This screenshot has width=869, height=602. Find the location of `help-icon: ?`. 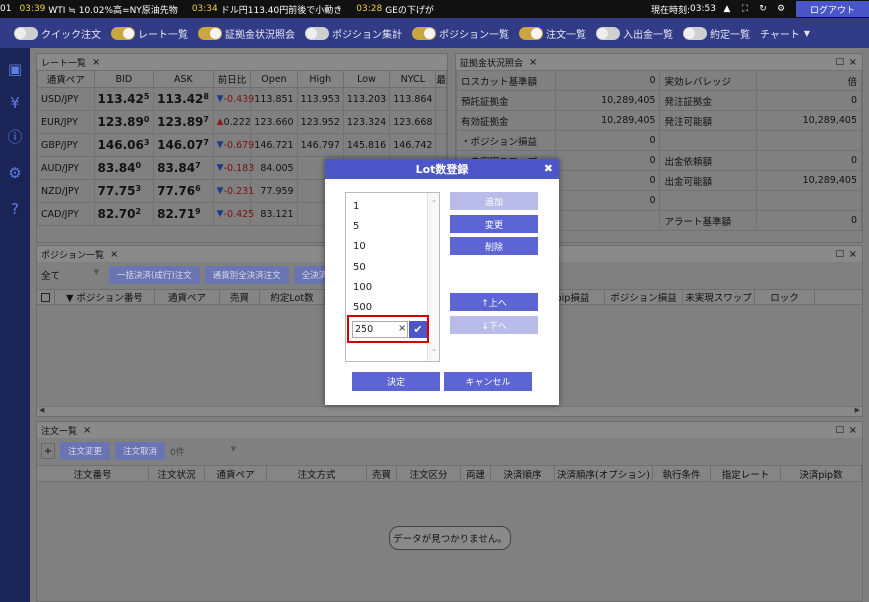

help-icon: ? is located at coordinates (15, 209).